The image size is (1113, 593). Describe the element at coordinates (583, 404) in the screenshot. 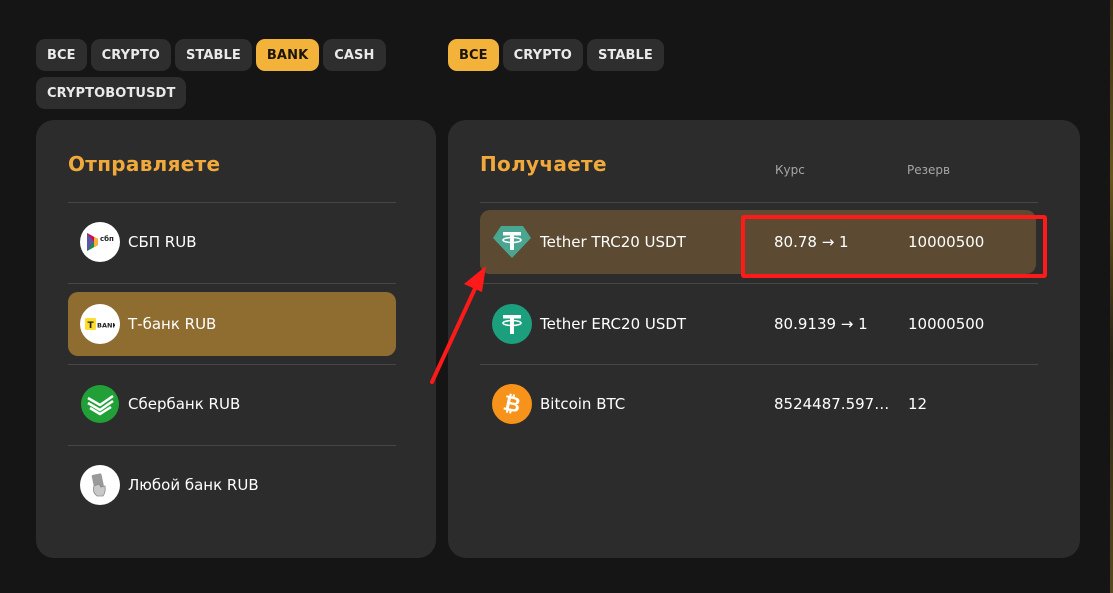

I see `receive-item-label: Bitcoin BTC` at that location.